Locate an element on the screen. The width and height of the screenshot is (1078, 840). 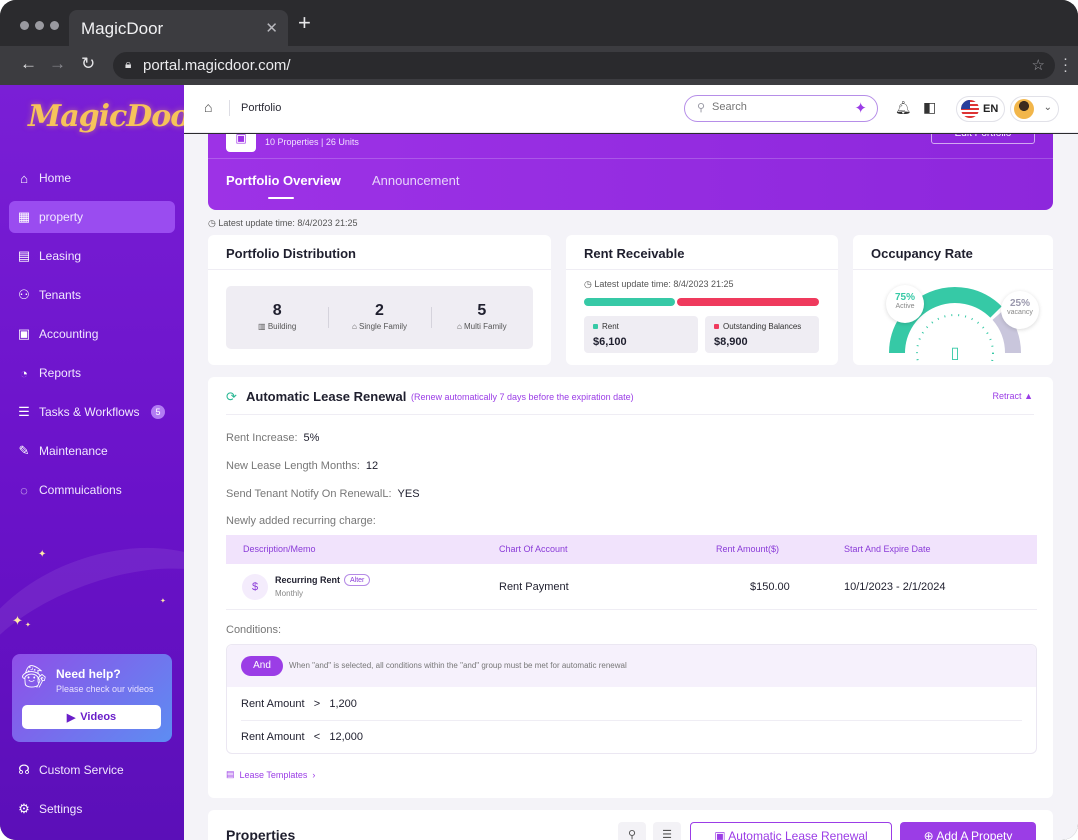
sidebar-item-accounting: ▣ Accounting is located at coordinates (92, 334).